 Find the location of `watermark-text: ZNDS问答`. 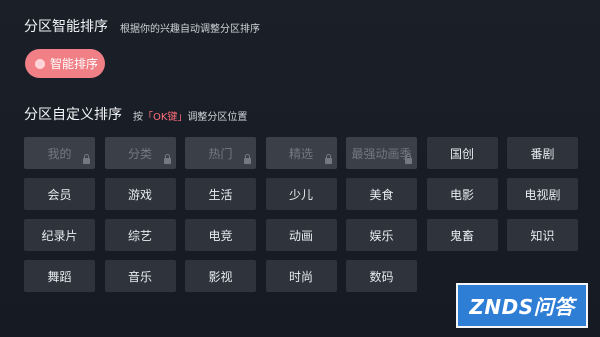

watermark-text: ZNDS问答 is located at coordinates (522, 307).